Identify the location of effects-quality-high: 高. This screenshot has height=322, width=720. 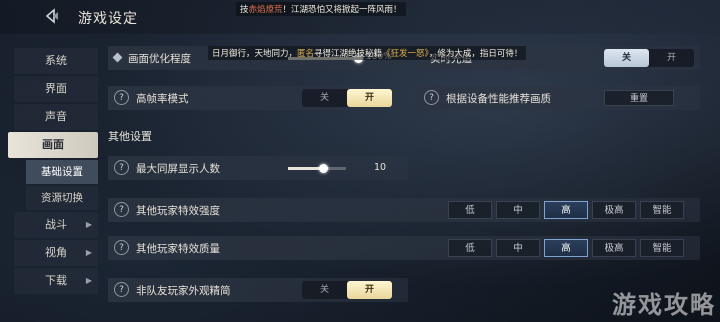
(566, 248).